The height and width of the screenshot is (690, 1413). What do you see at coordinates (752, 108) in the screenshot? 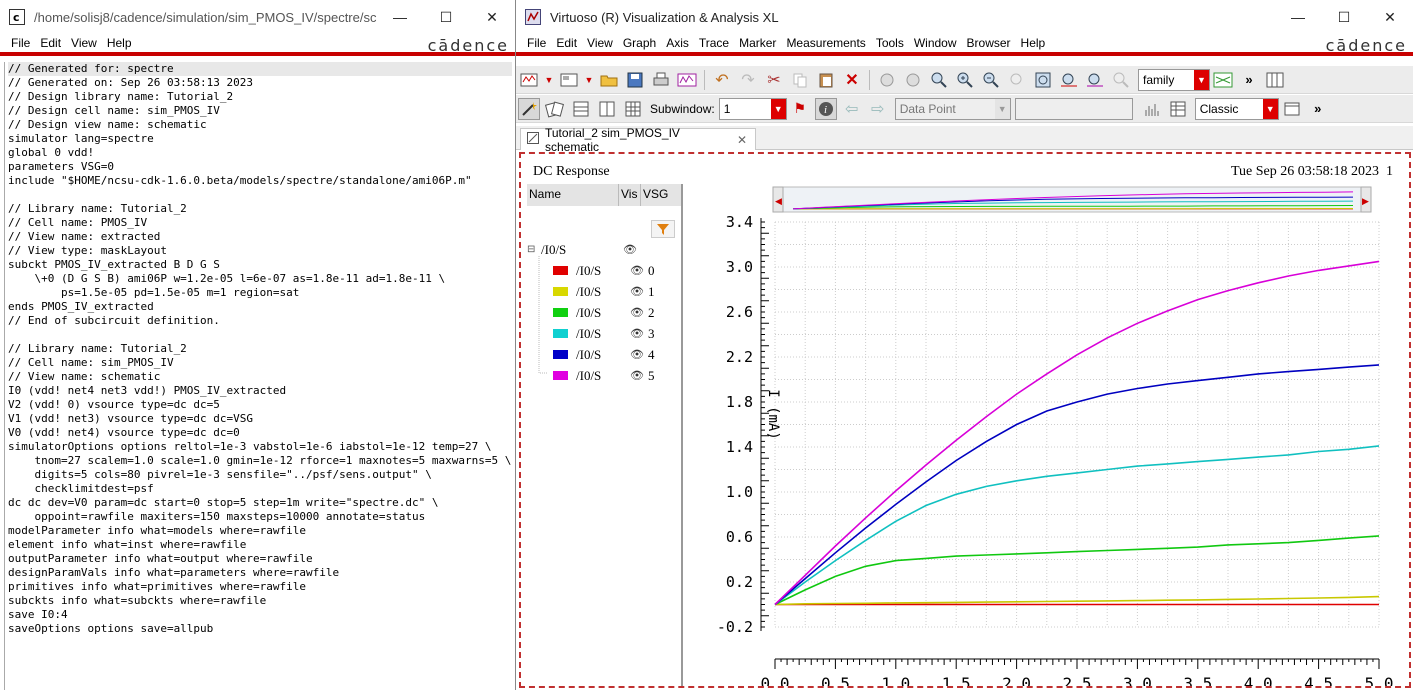
I see `subwindow-combo: 1 ▼` at bounding box center [752, 108].